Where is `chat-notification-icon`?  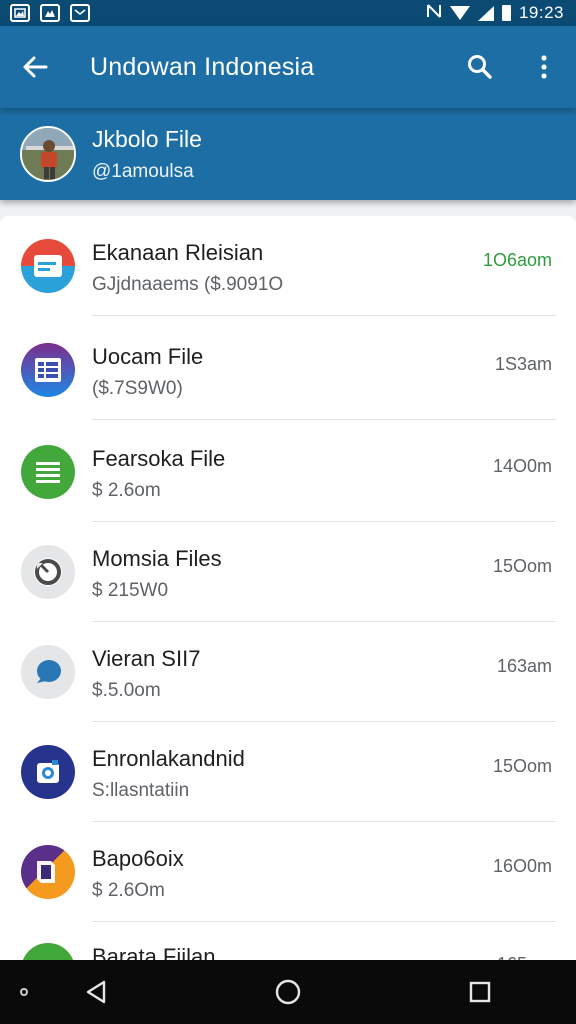 chat-notification-icon is located at coordinates (80, 13).